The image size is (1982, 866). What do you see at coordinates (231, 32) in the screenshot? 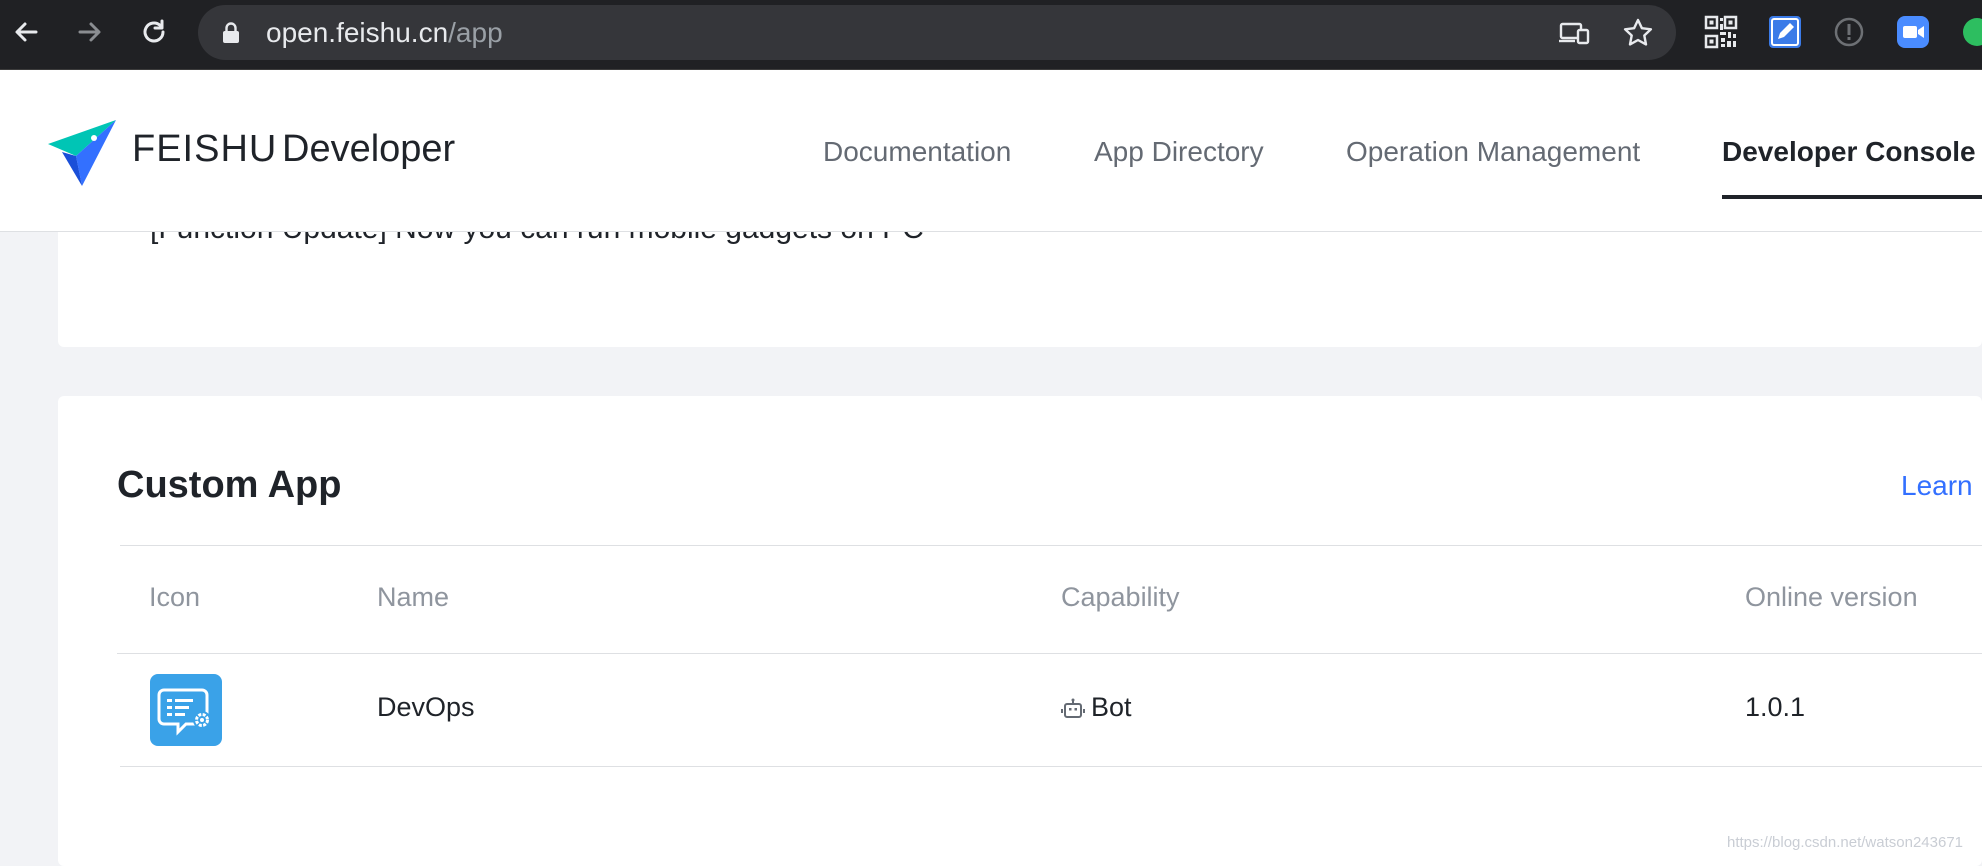
I see `lock-icon` at bounding box center [231, 32].